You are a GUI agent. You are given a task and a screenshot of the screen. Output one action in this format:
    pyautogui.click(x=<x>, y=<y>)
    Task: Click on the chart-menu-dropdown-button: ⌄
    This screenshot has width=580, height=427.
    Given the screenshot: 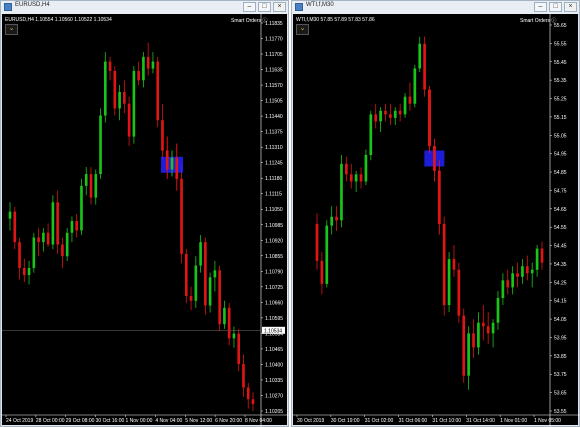 What is the action you would take?
    pyautogui.click(x=302, y=29)
    